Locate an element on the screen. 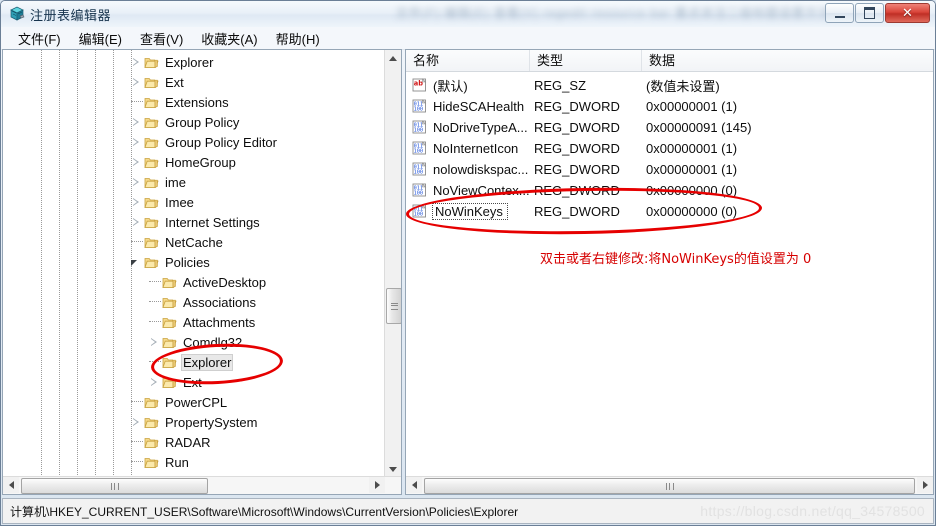 Image resolution: width=936 pixels, height=526 pixels. annotation-text: 双击或者右键修改:将NoWinKeys的值设置为 0 is located at coordinates (676, 259).